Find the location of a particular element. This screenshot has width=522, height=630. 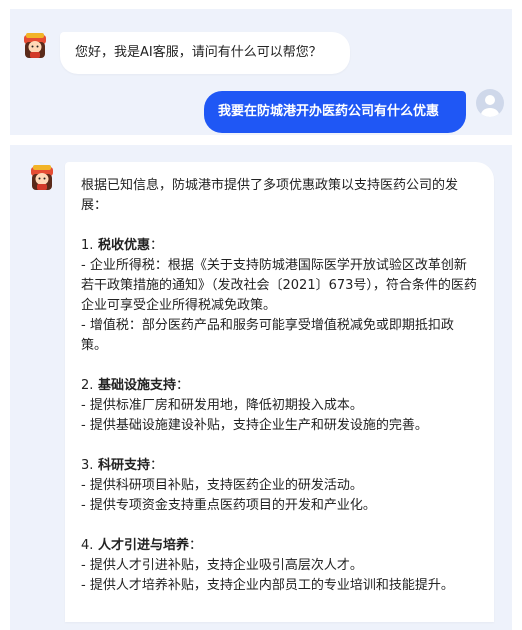

section-number: 2. is located at coordinates (87, 385).